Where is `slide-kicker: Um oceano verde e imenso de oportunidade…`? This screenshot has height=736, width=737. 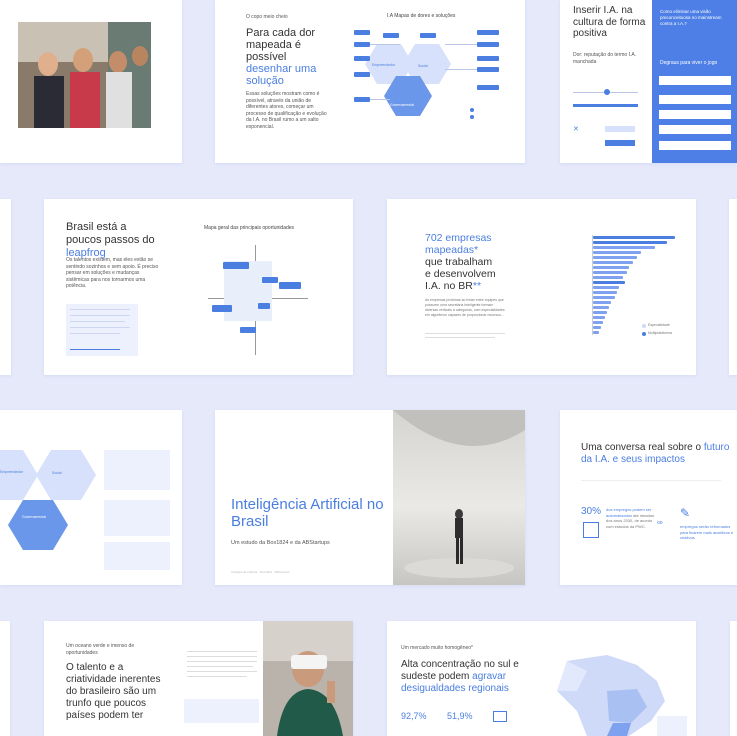 slide-kicker: Um oceano verde e imenso de oportunidade… is located at coordinates (100, 649).